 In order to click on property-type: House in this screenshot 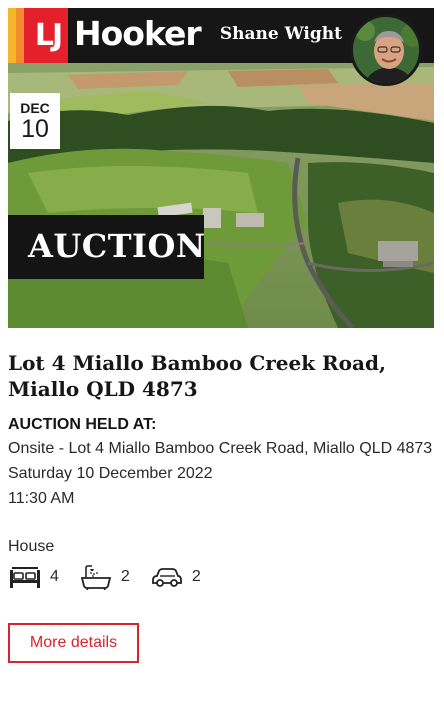, I will do `click(31, 546)`.